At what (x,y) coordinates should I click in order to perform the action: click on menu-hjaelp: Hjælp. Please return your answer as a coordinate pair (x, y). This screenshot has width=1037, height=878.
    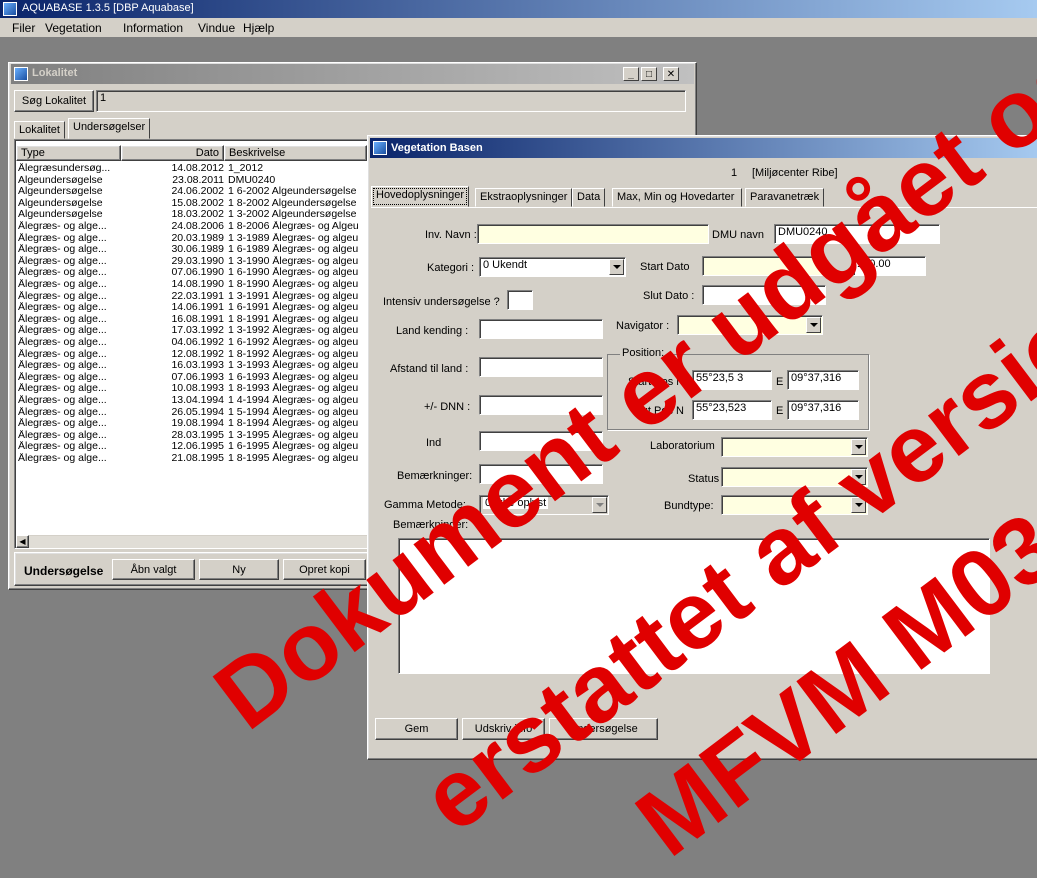
    Looking at the image, I should click on (258, 28).